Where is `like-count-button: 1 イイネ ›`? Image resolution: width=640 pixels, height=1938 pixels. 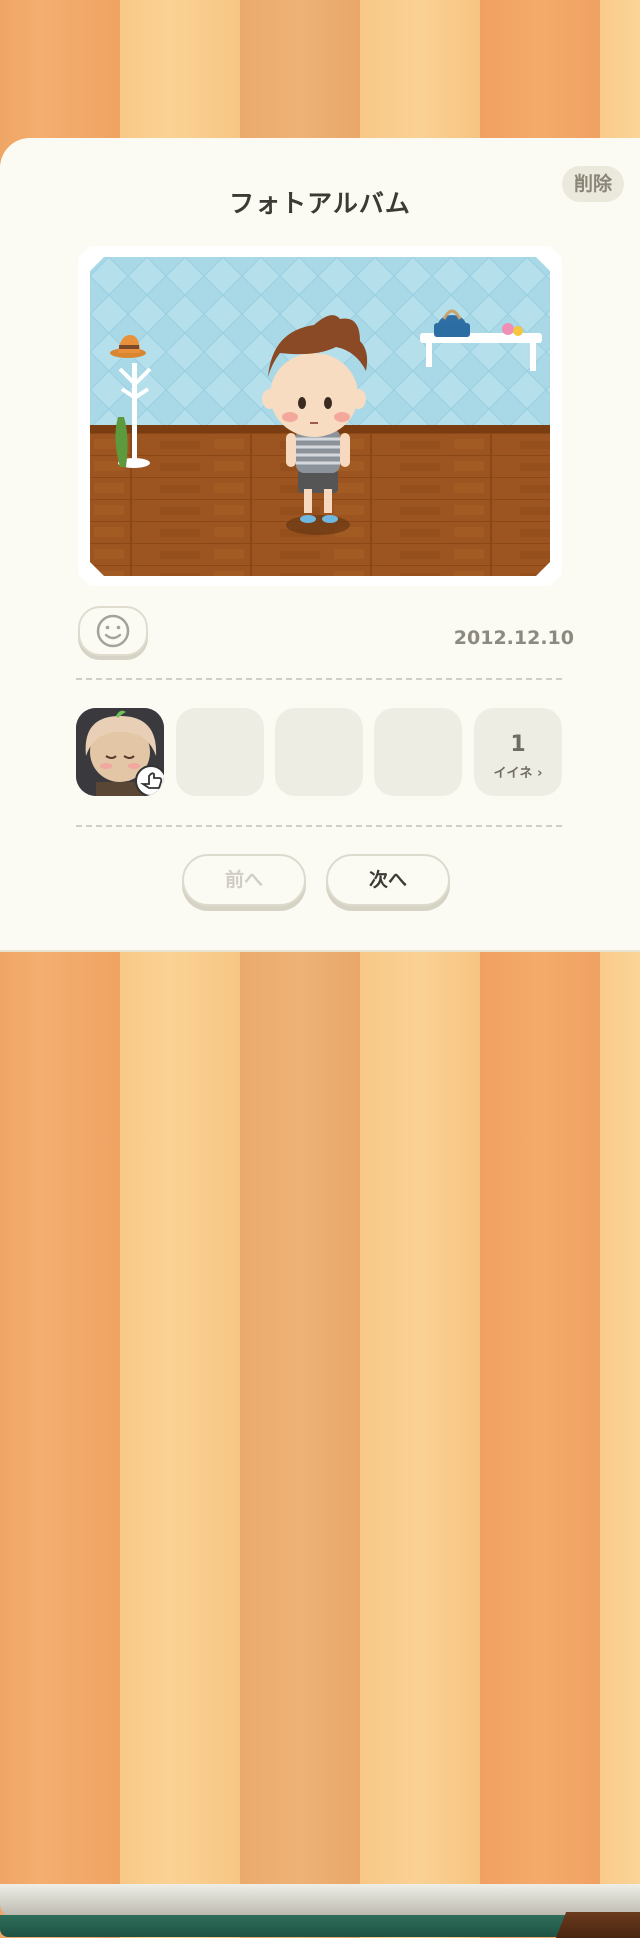
like-count-button: 1 イイネ › is located at coordinates (518, 752).